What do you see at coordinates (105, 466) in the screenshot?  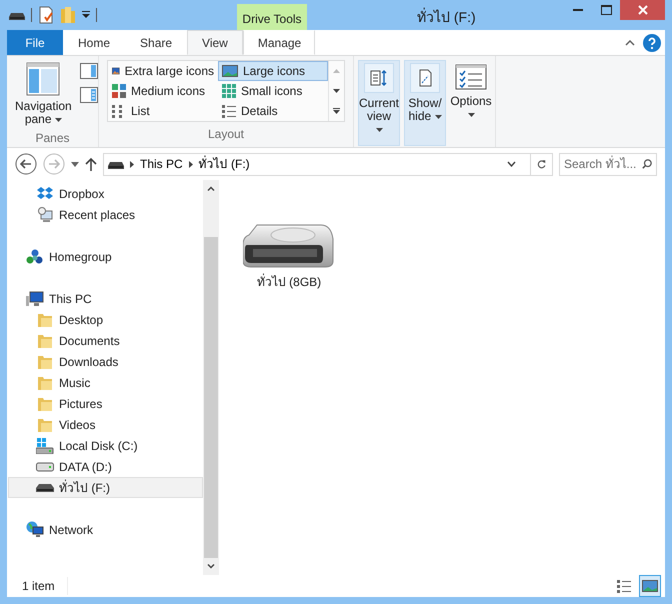 I see `nav-item: DATA (D:)` at bounding box center [105, 466].